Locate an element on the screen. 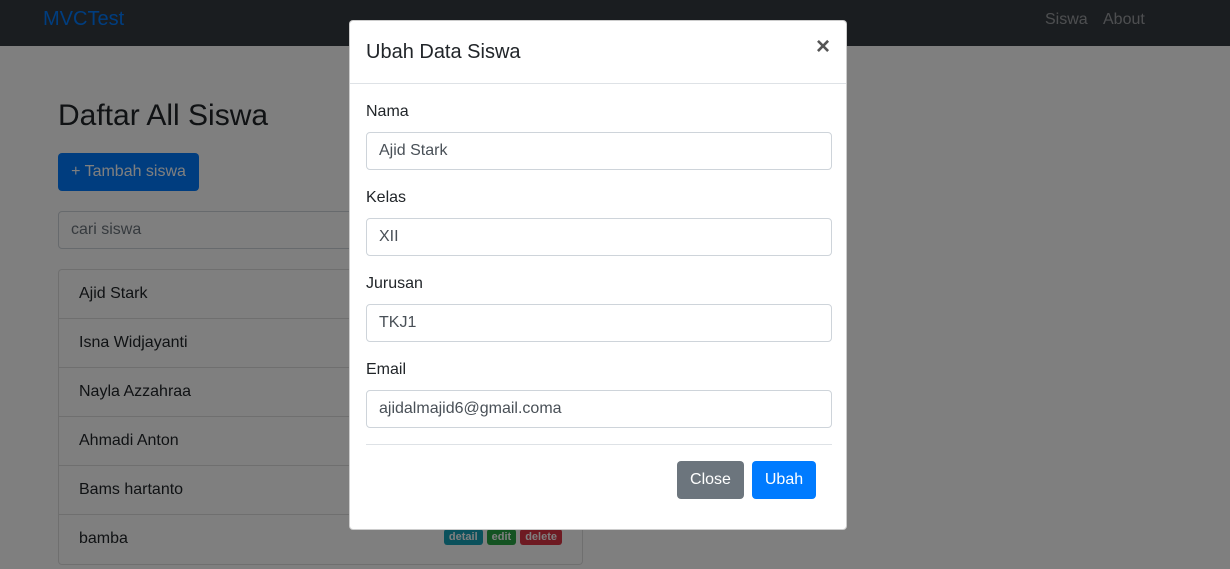  modal-divider is located at coordinates (599, 444).